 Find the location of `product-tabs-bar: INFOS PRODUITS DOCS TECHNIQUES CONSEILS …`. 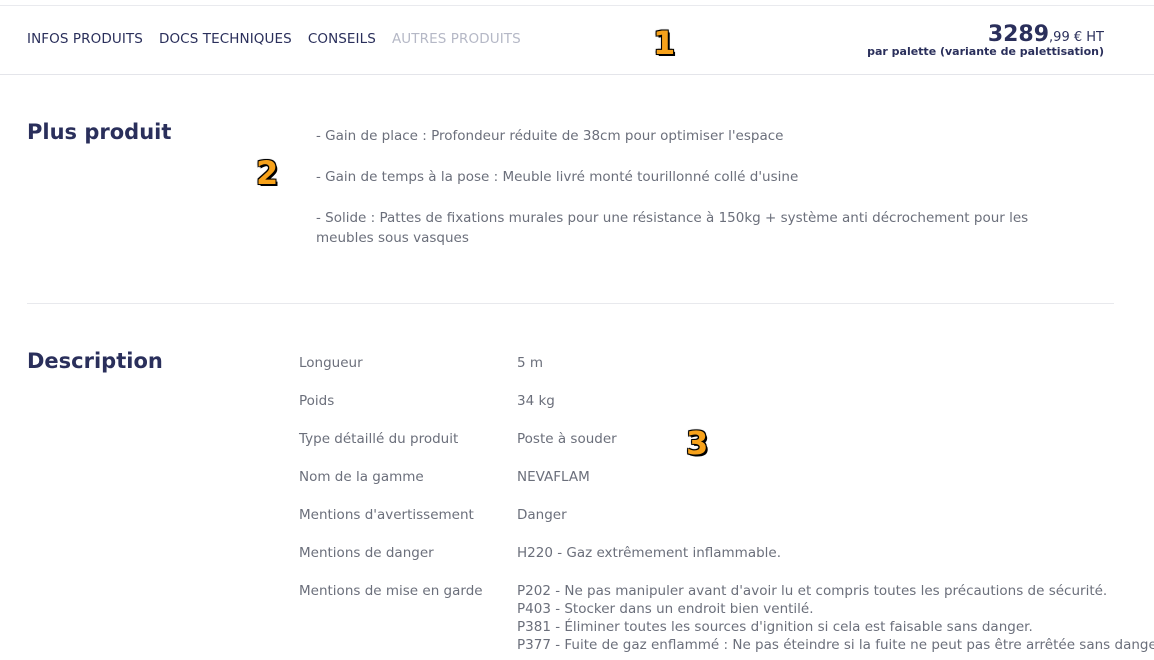

product-tabs-bar: INFOS PRODUITS DOCS TECHNIQUES CONSEILS … is located at coordinates (577, 40).